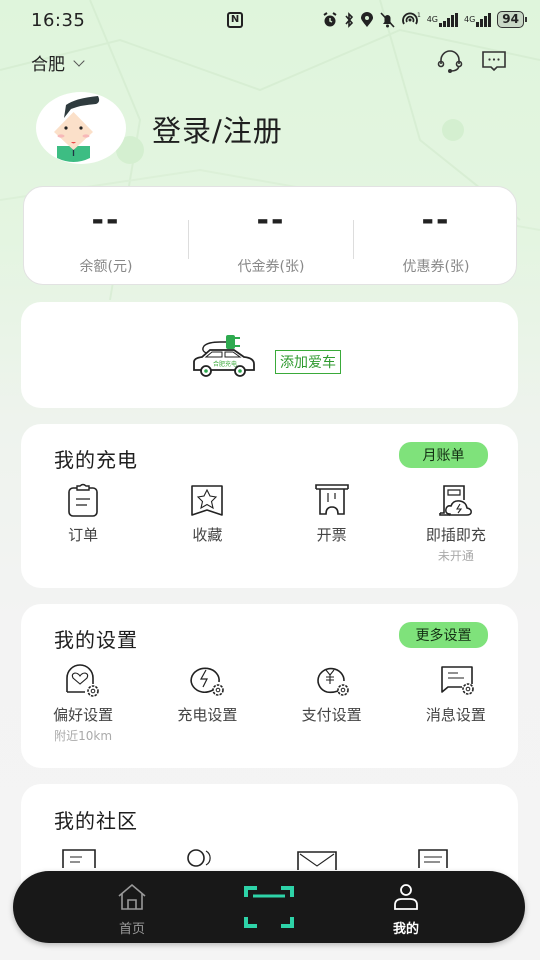 Image resolution: width=540 pixels, height=960 pixels. What do you see at coordinates (271, 267) in the screenshot?
I see `voucher-label: 代金券(张)` at bounding box center [271, 267].